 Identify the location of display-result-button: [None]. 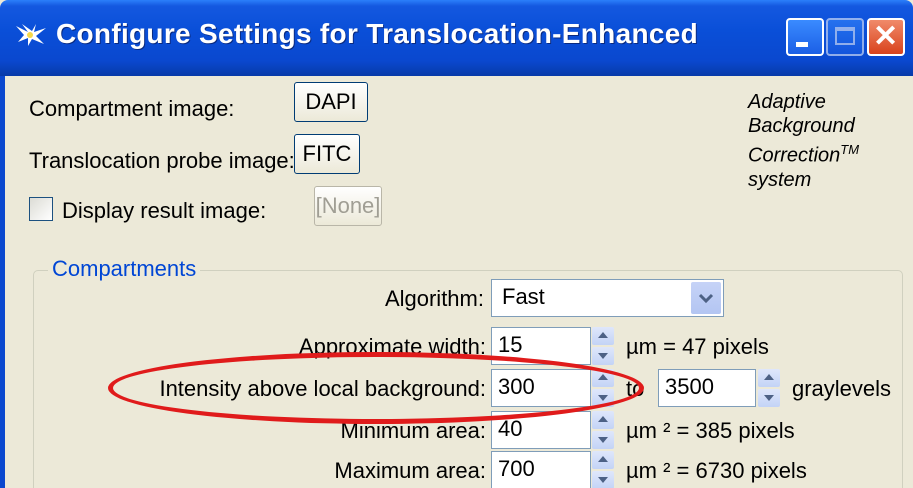
(348, 206).